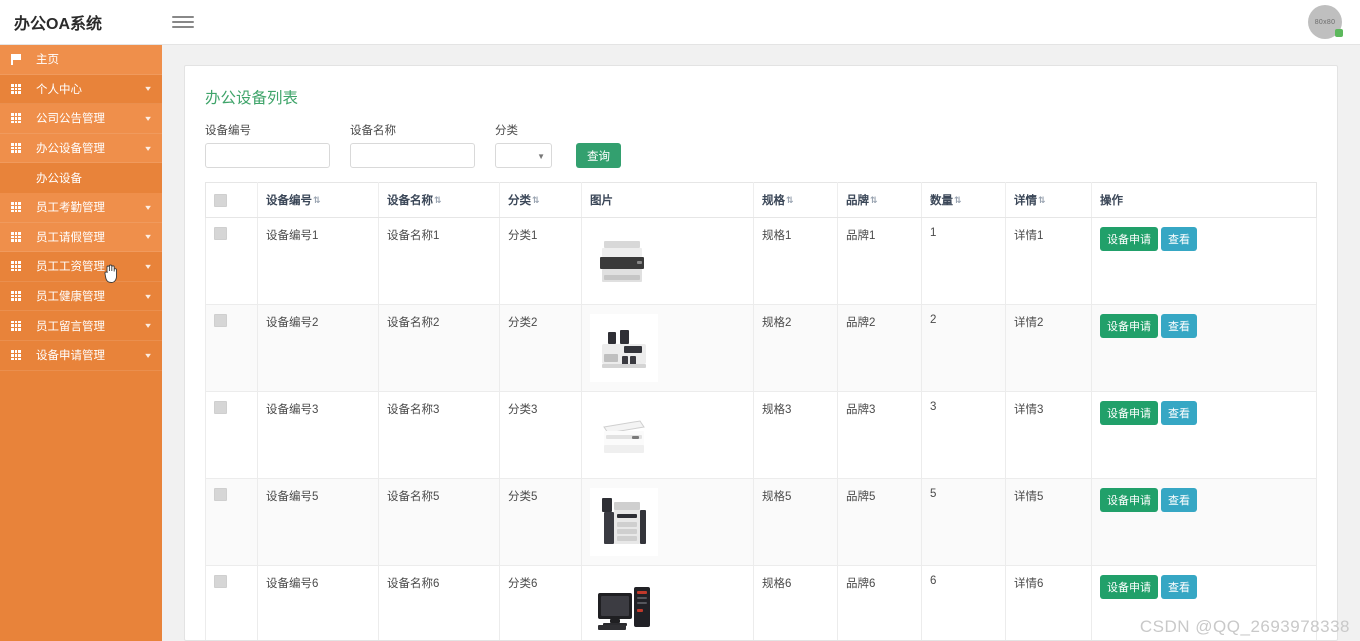 The height and width of the screenshot is (641, 1360). Describe the element at coordinates (267, 155) in the screenshot. I see `search-input-device-code` at that location.